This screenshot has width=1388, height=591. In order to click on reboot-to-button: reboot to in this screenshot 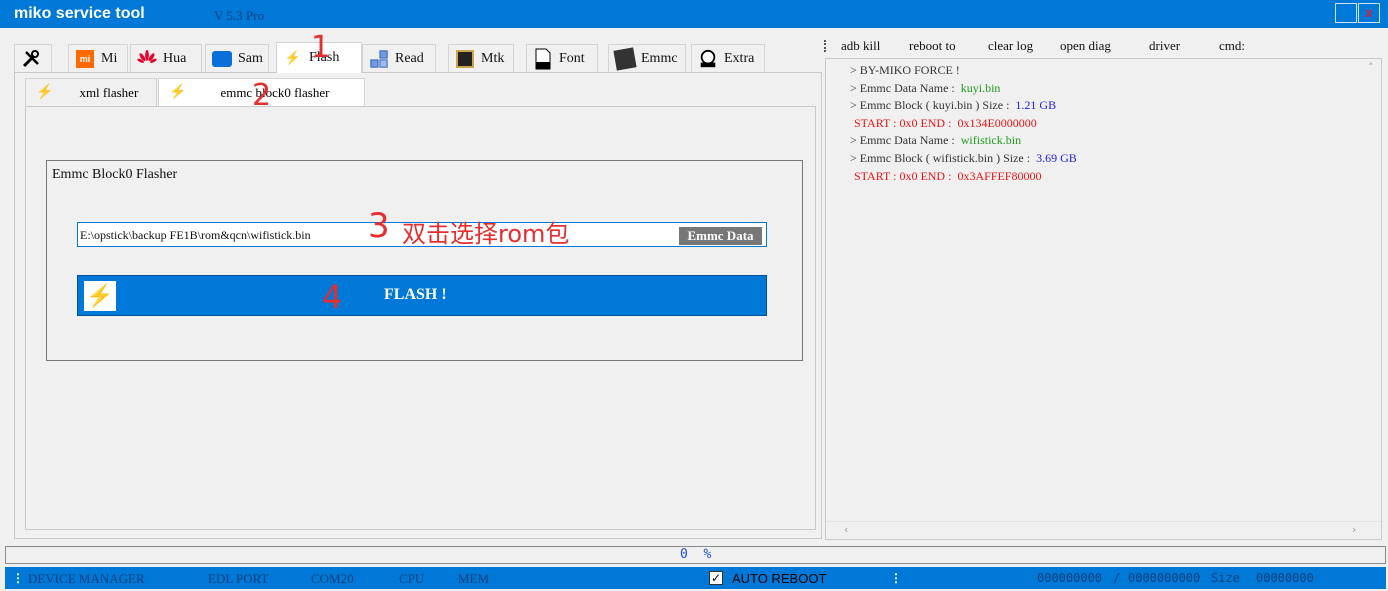, I will do `click(932, 46)`.